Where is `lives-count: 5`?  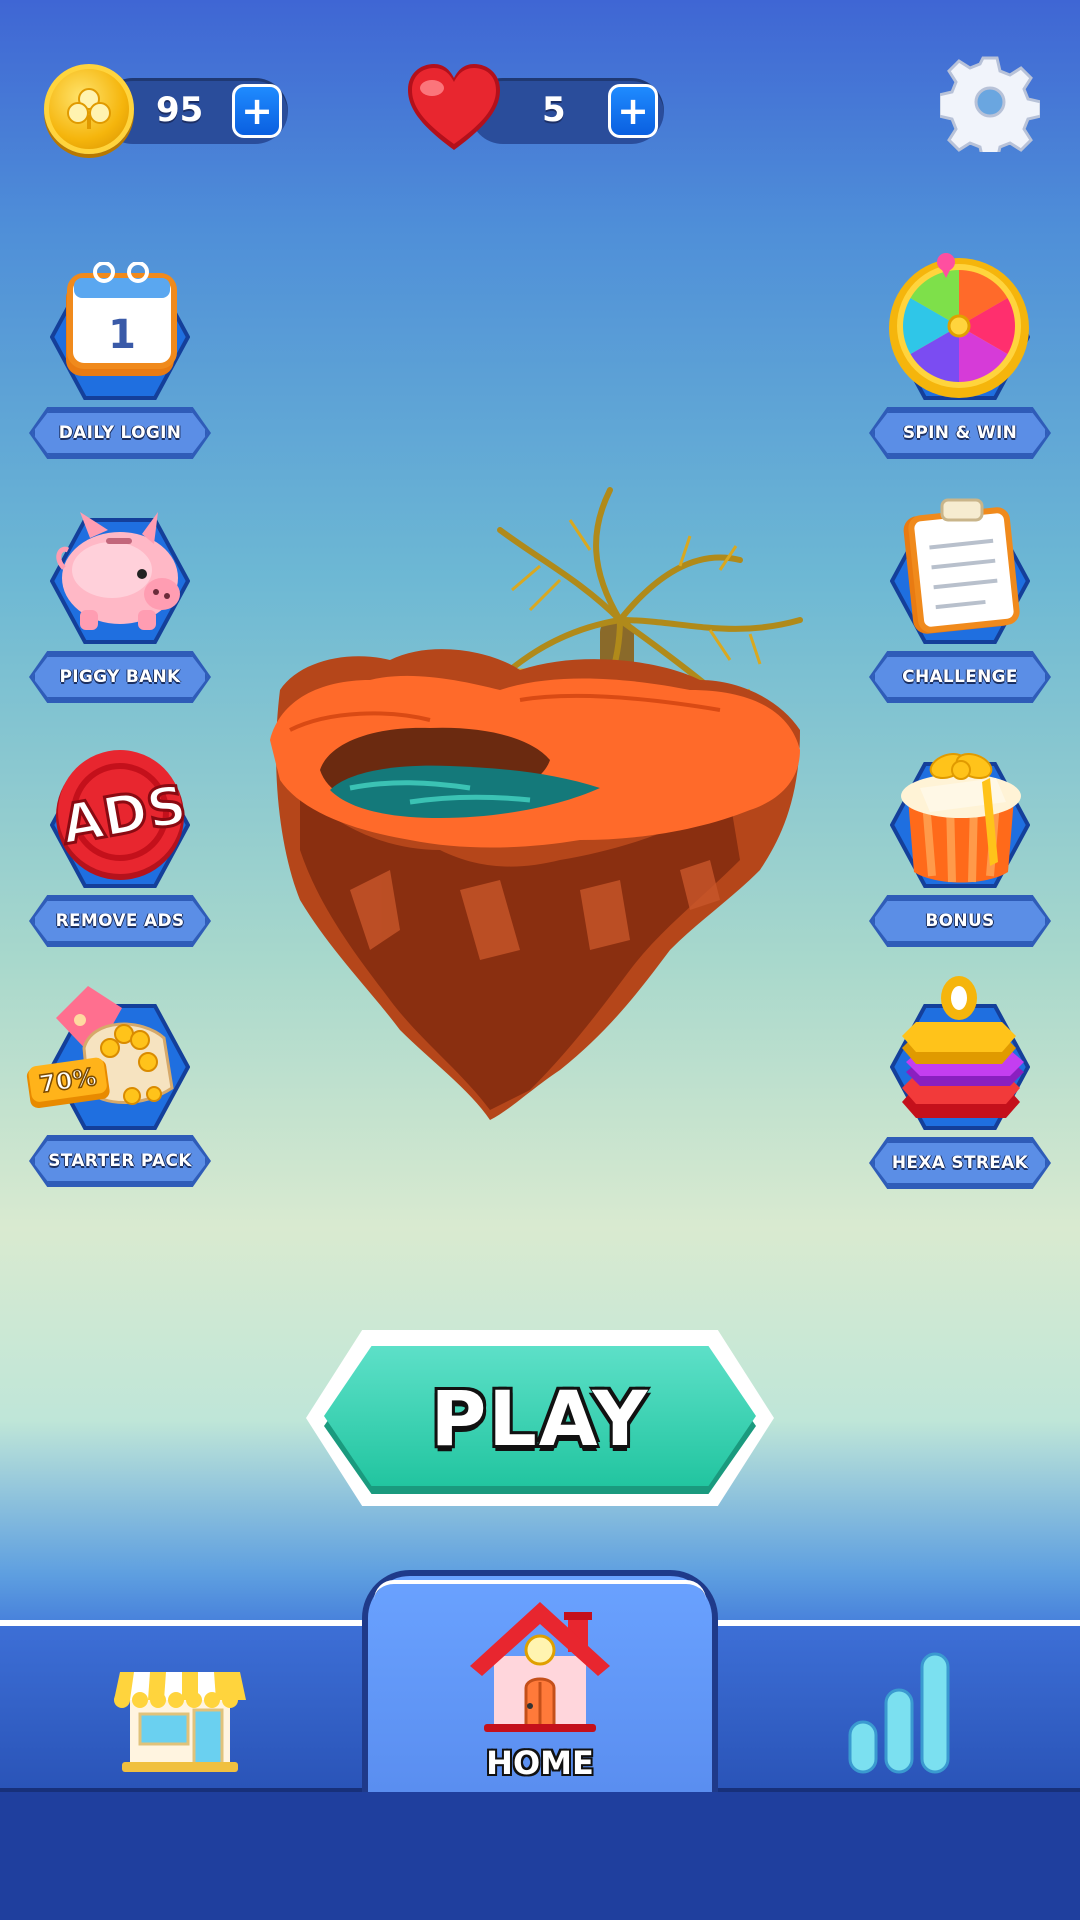
lives-count: 5 is located at coordinates (554, 110).